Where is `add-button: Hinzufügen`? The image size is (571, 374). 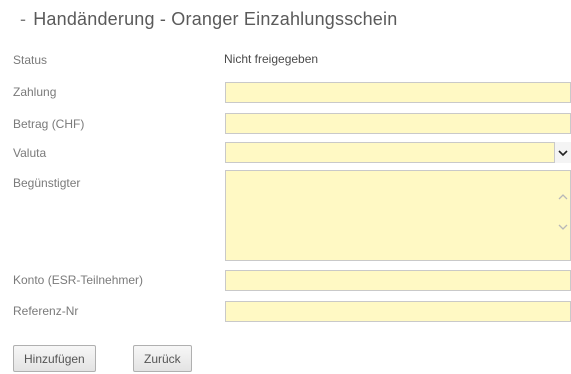 add-button: Hinzufügen is located at coordinates (54, 358).